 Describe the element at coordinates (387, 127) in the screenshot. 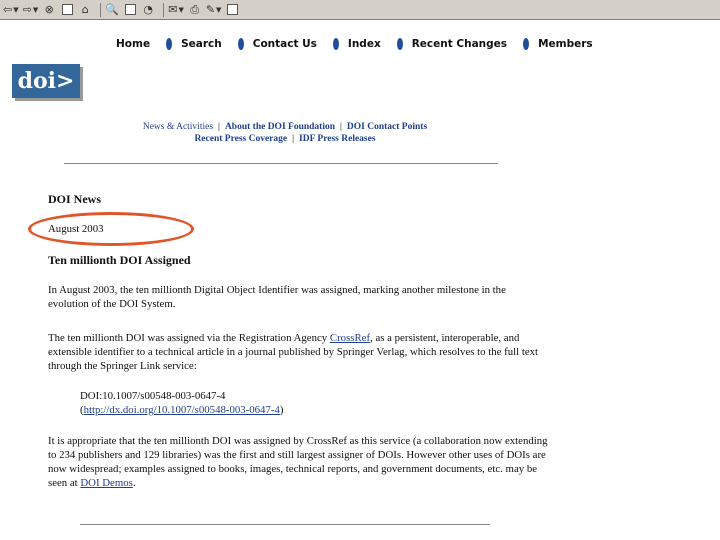

I see `link-doi-contact-points: DOI Contact Points` at that location.